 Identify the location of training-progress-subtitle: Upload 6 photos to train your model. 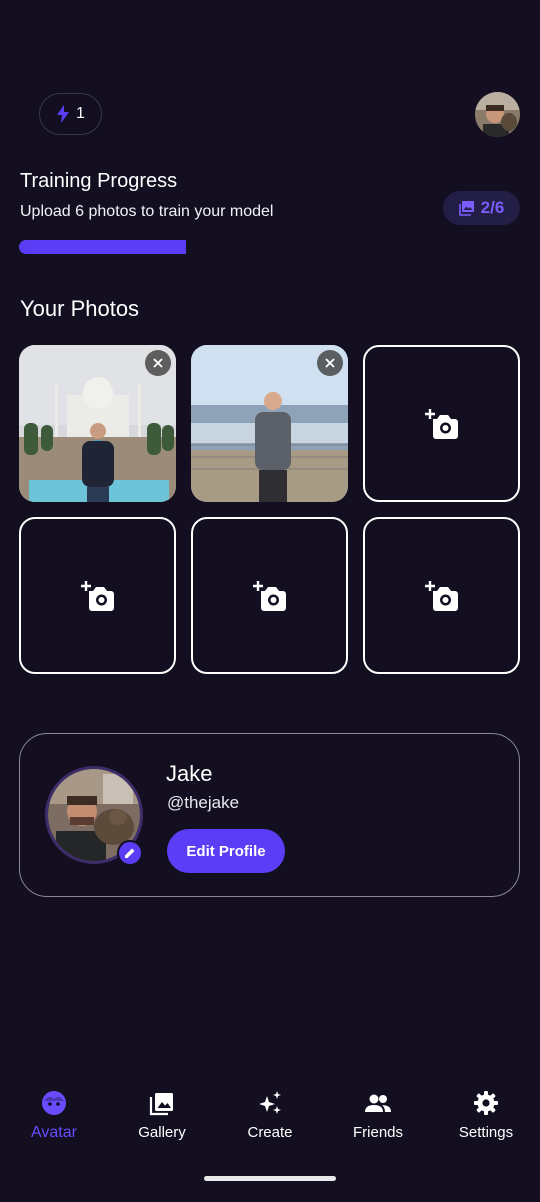
(147, 211).